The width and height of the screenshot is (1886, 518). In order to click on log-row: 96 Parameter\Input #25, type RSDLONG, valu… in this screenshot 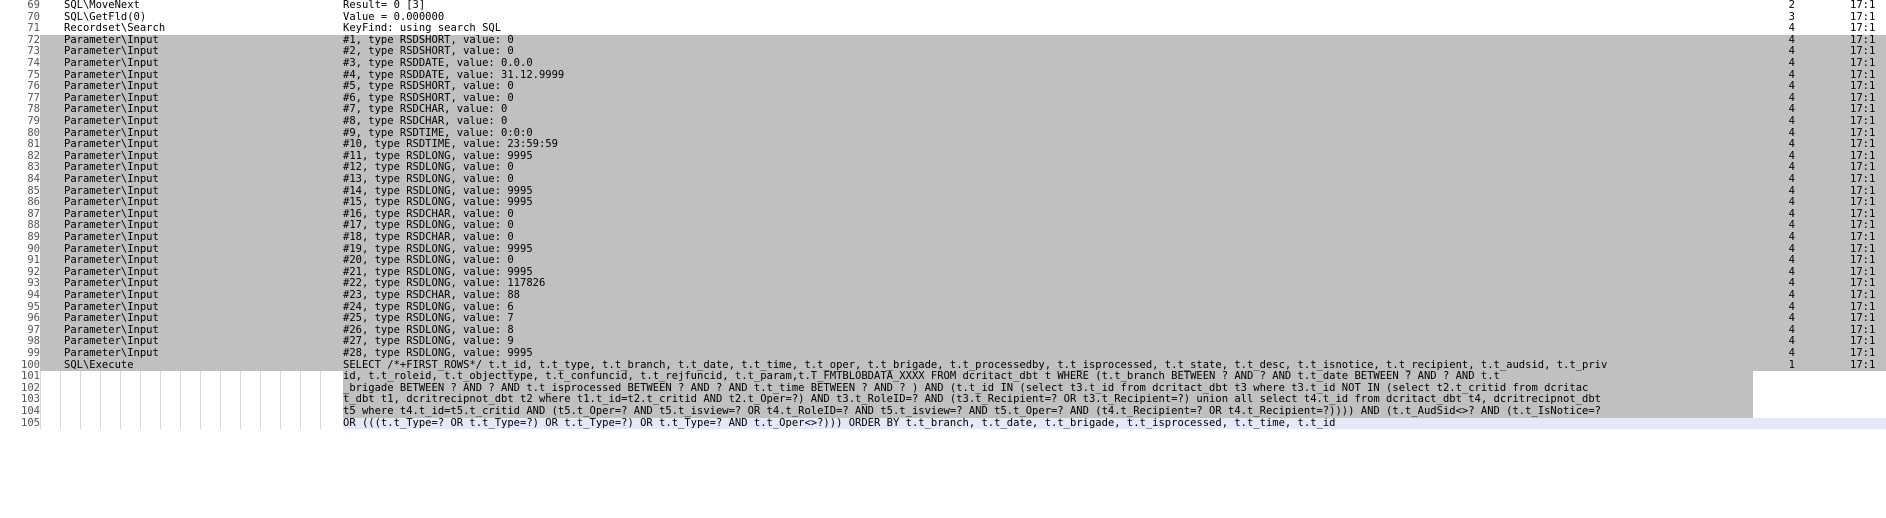, I will do `click(943, 319)`.